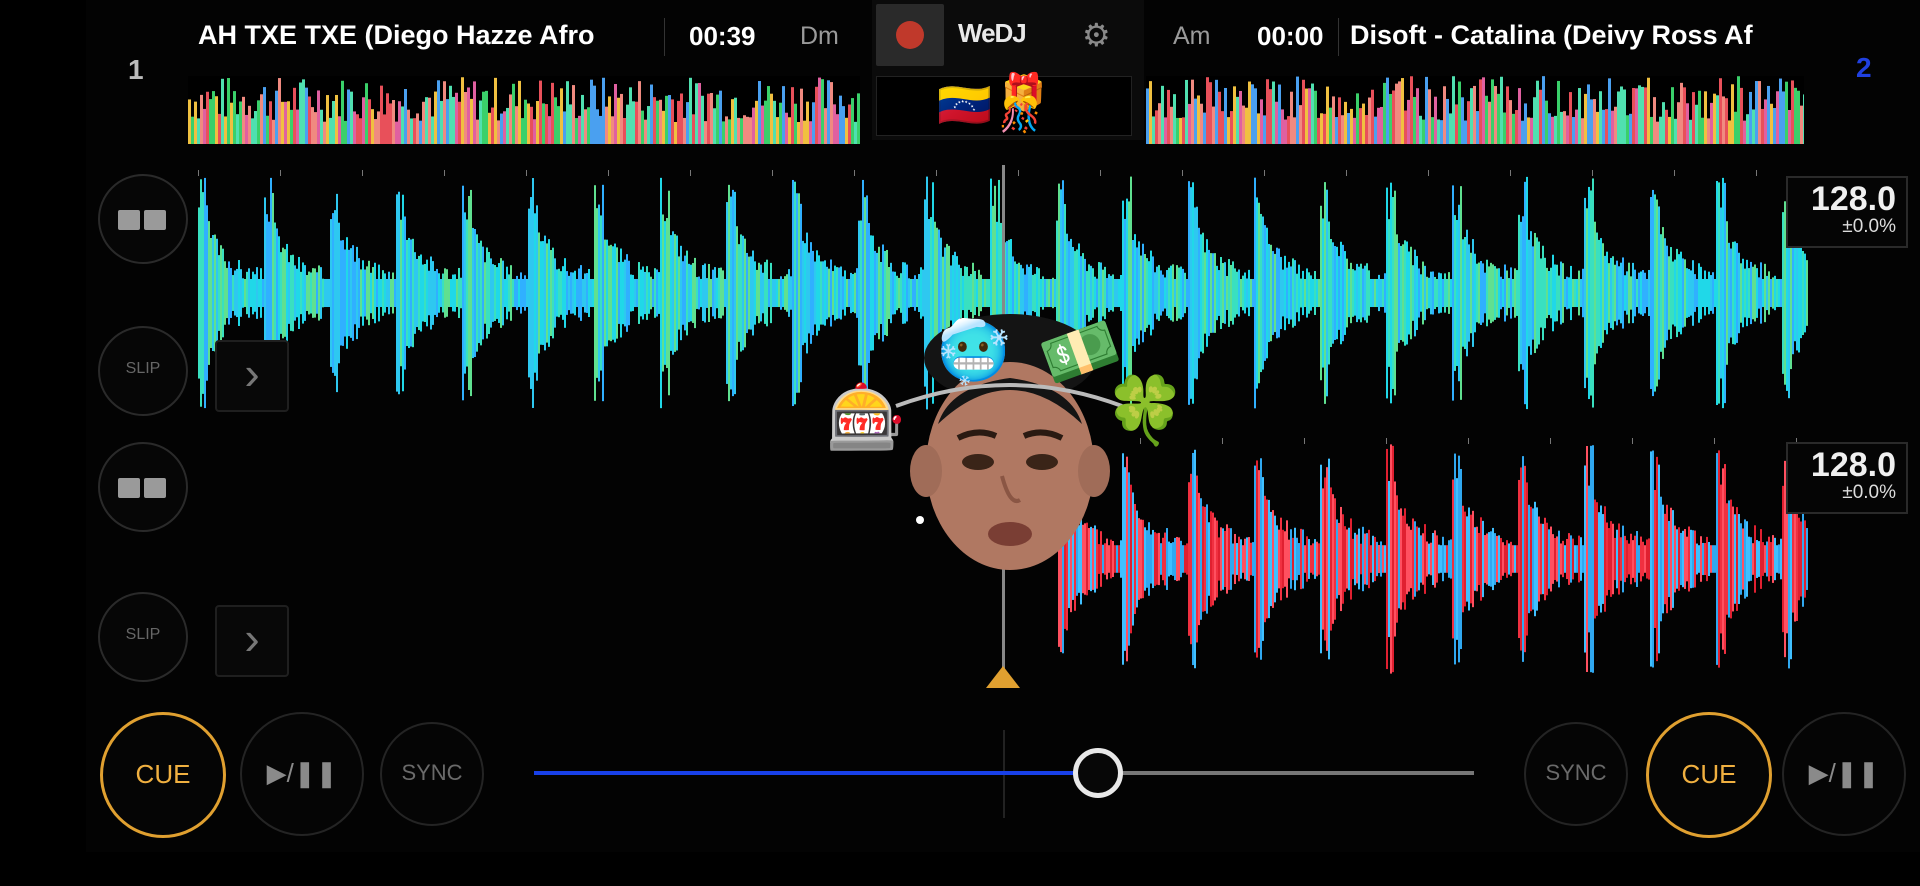 The width and height of the screenshot is (1920, 886). I want to click on deck2-cue-button: CUE, so click(1709, 775).